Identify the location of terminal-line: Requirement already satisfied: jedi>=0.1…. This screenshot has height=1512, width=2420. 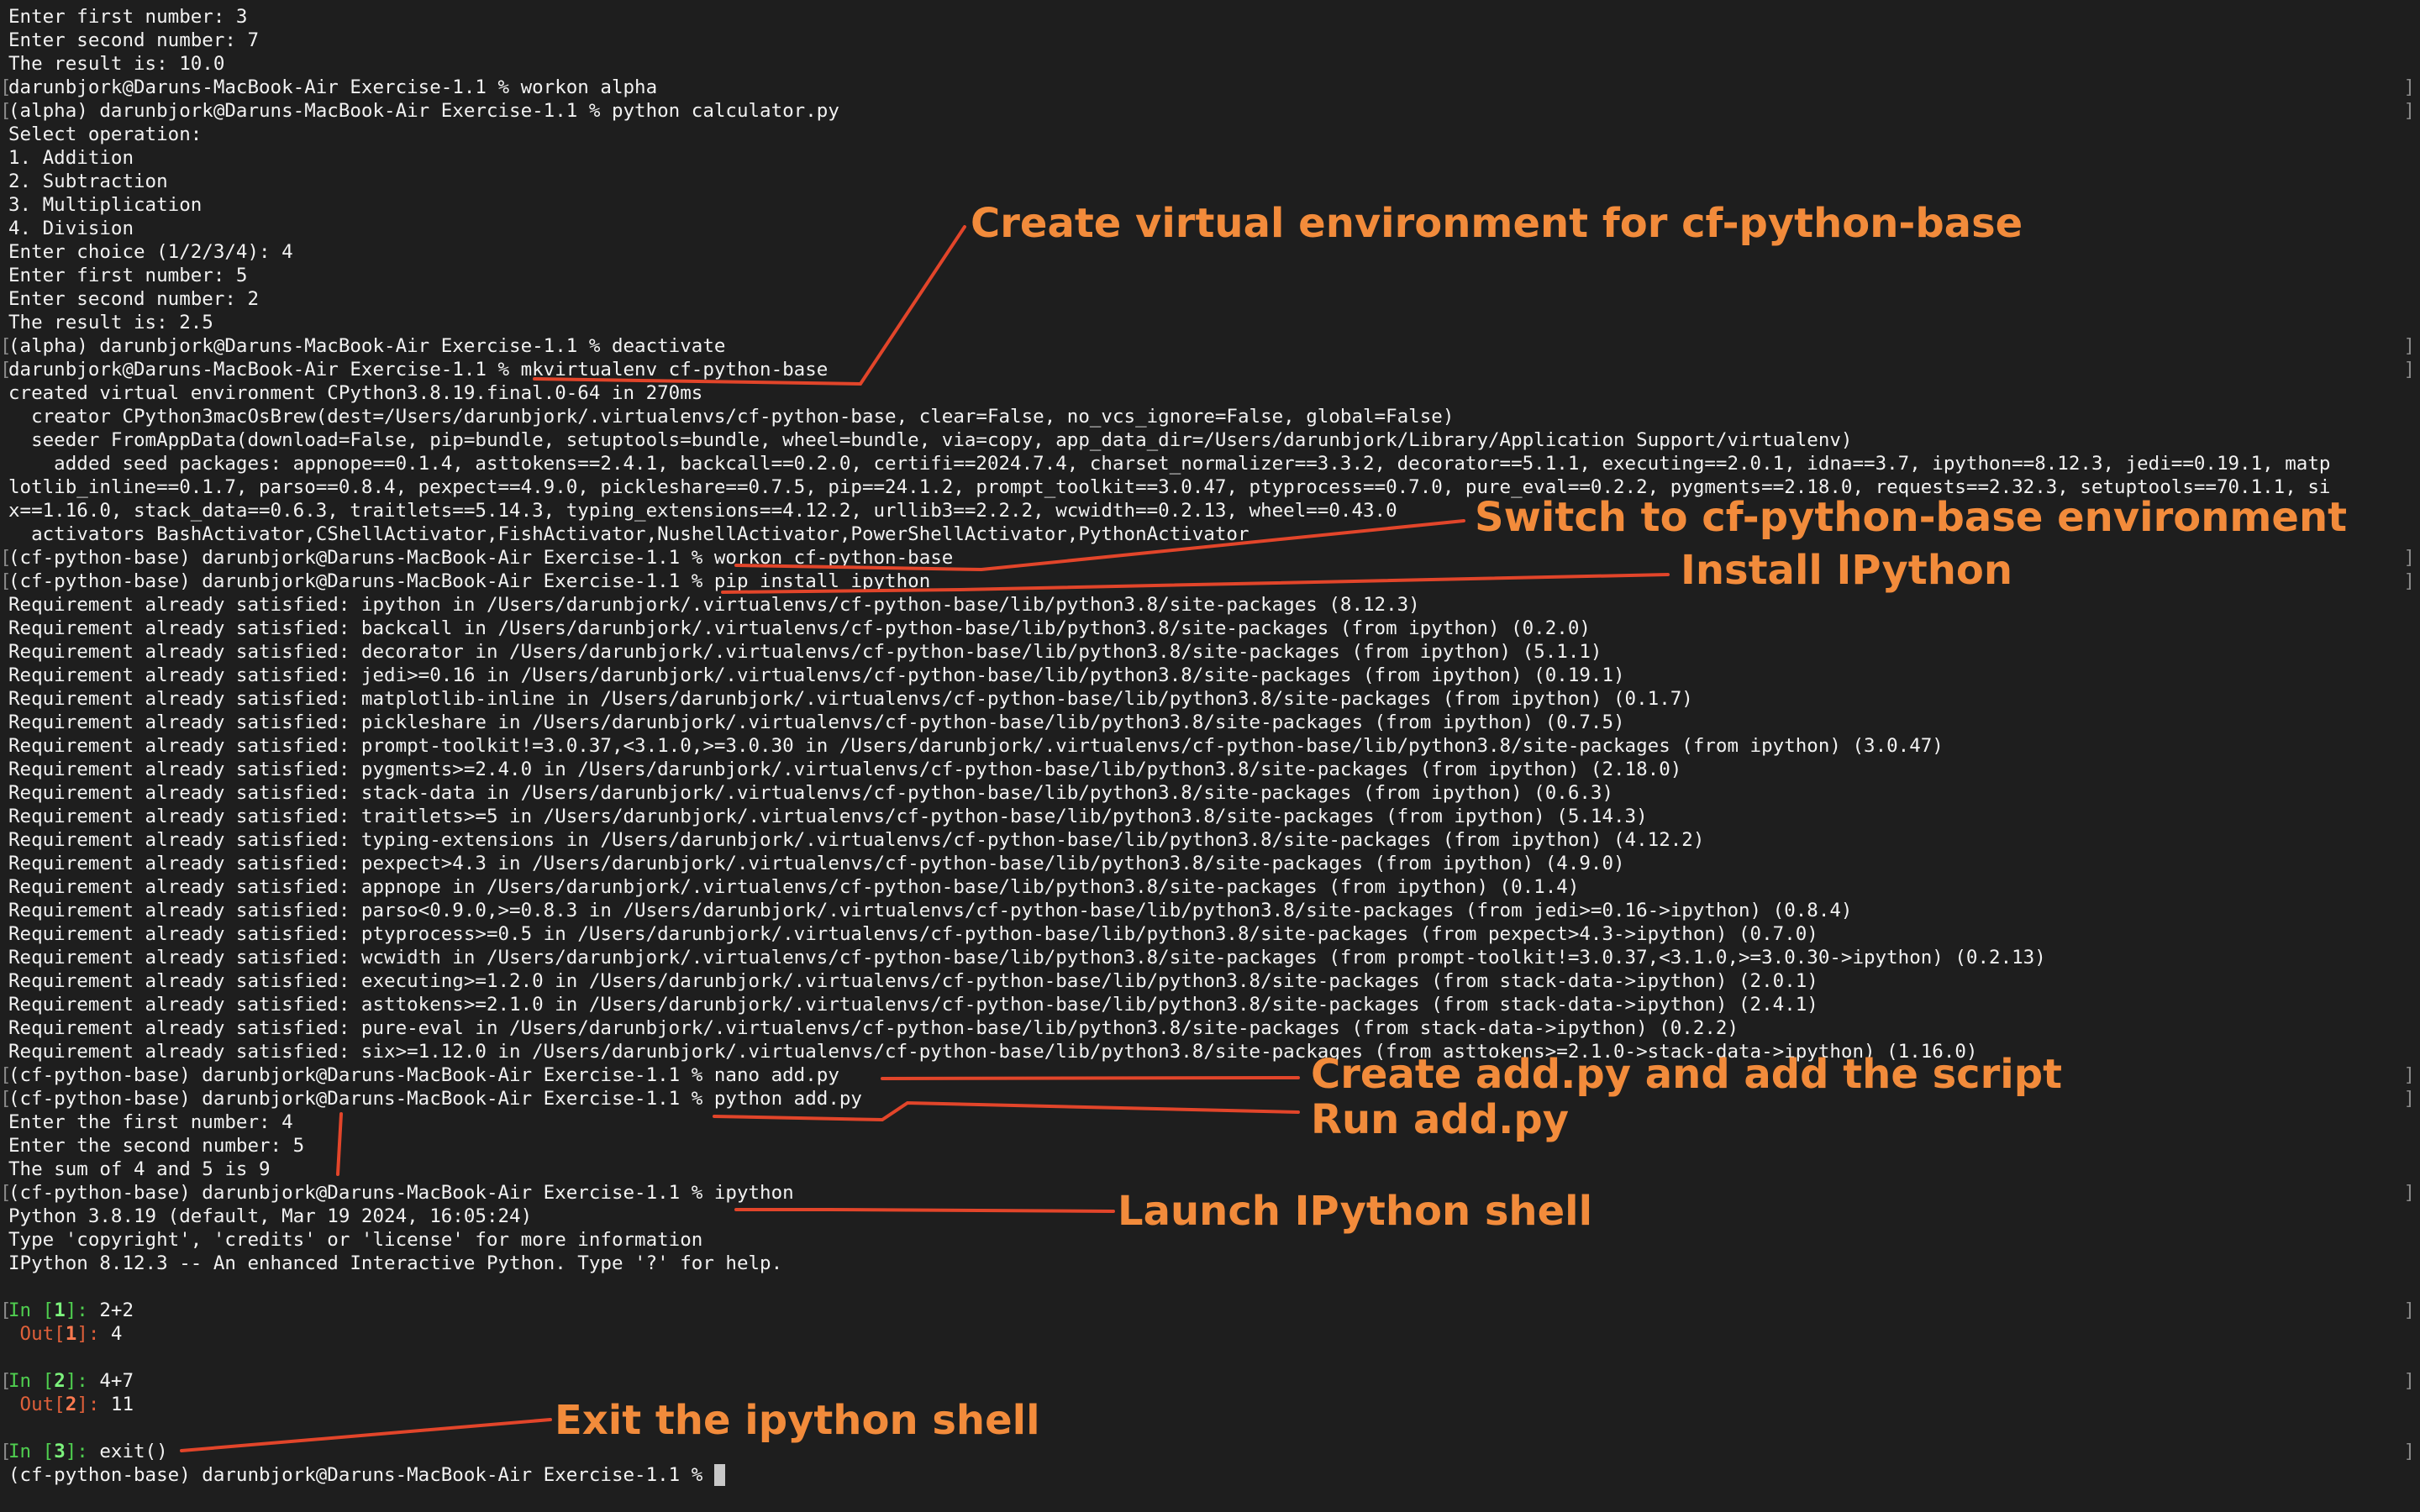
(1214, 675).